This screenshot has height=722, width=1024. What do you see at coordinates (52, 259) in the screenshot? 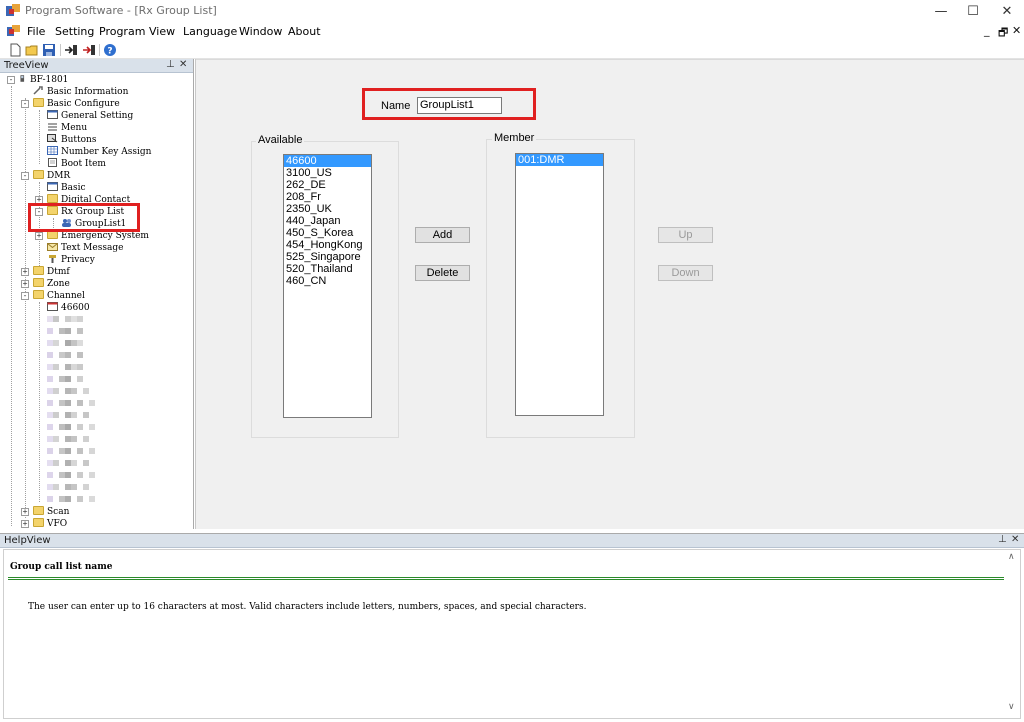
I see `privacy-icon` at bounding box center [52, 259].